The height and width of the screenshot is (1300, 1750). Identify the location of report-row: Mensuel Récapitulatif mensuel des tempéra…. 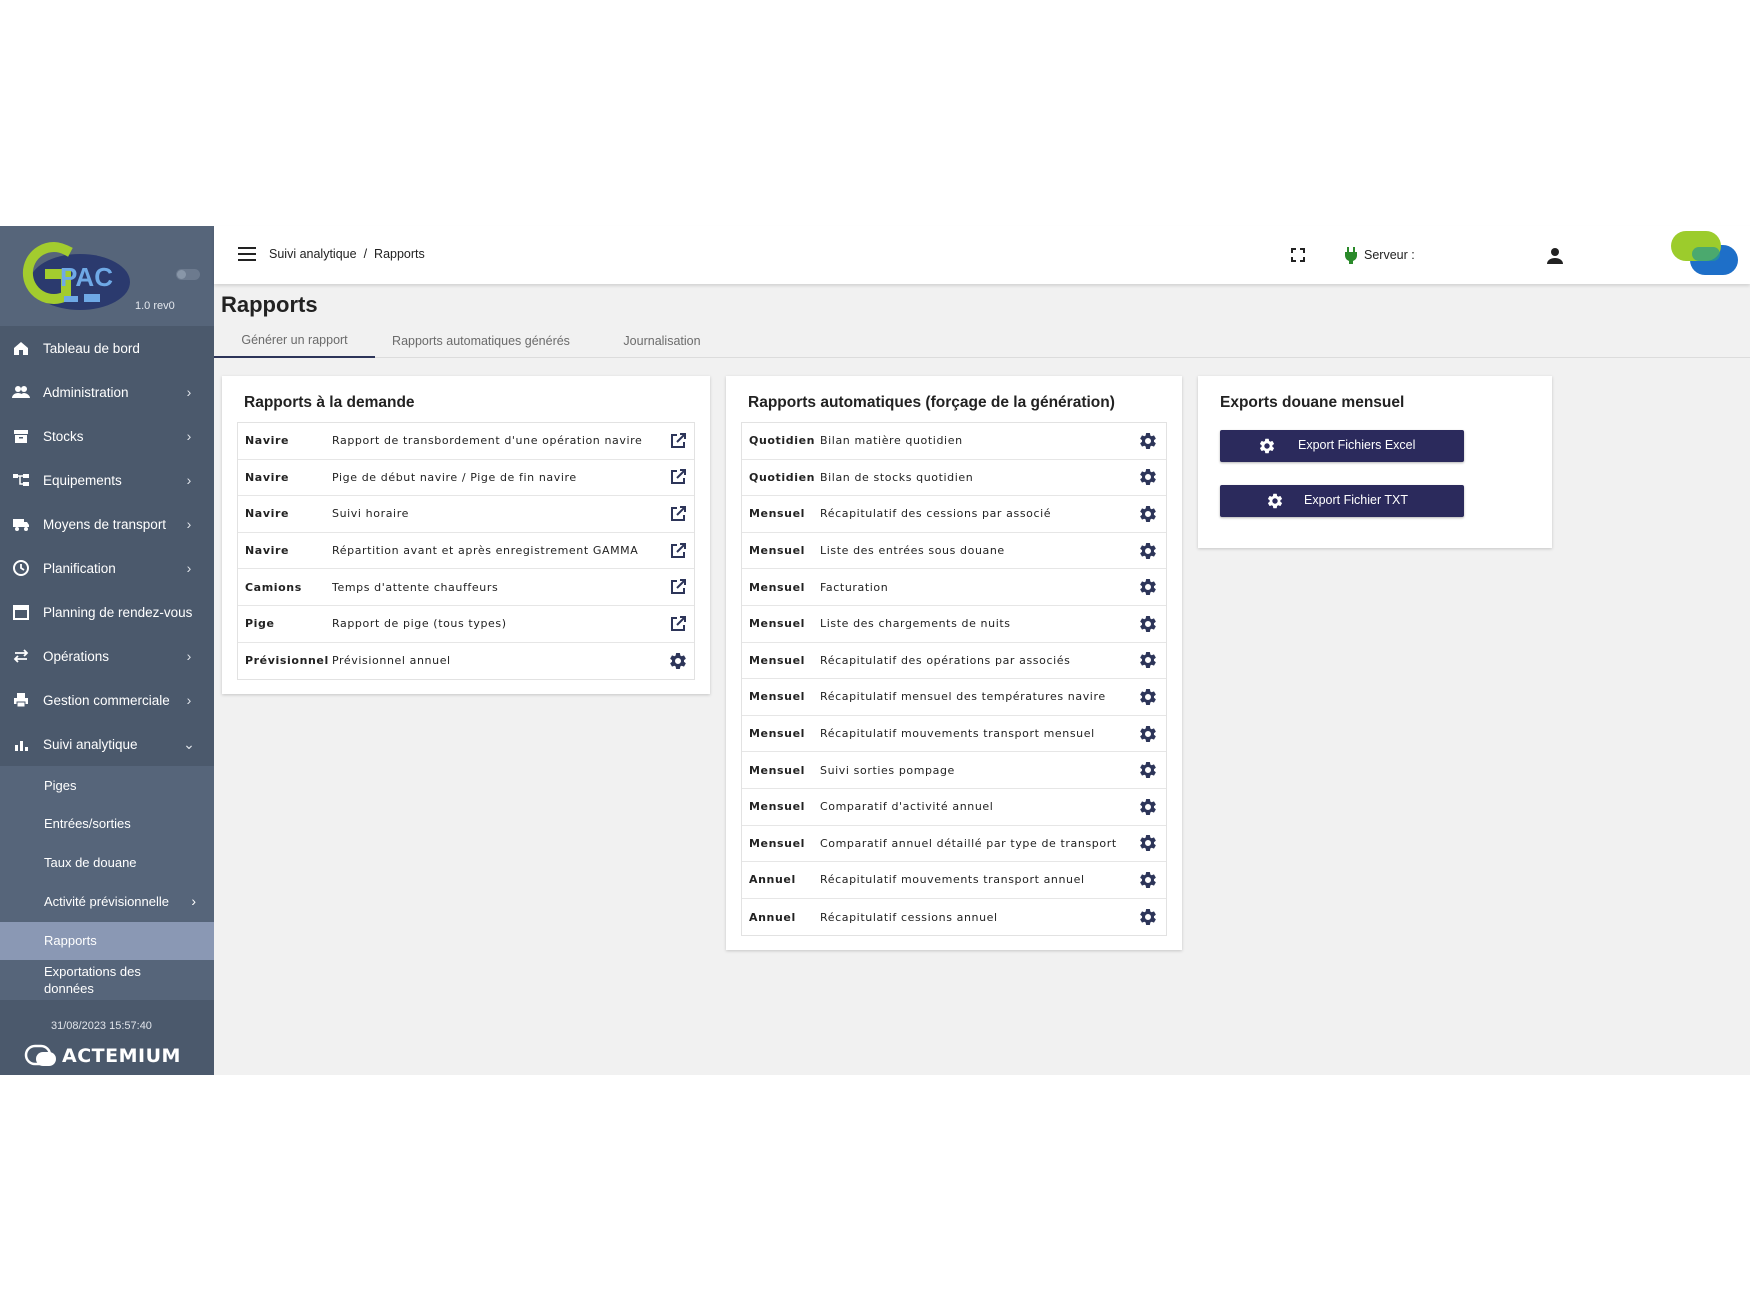
(954, 697).